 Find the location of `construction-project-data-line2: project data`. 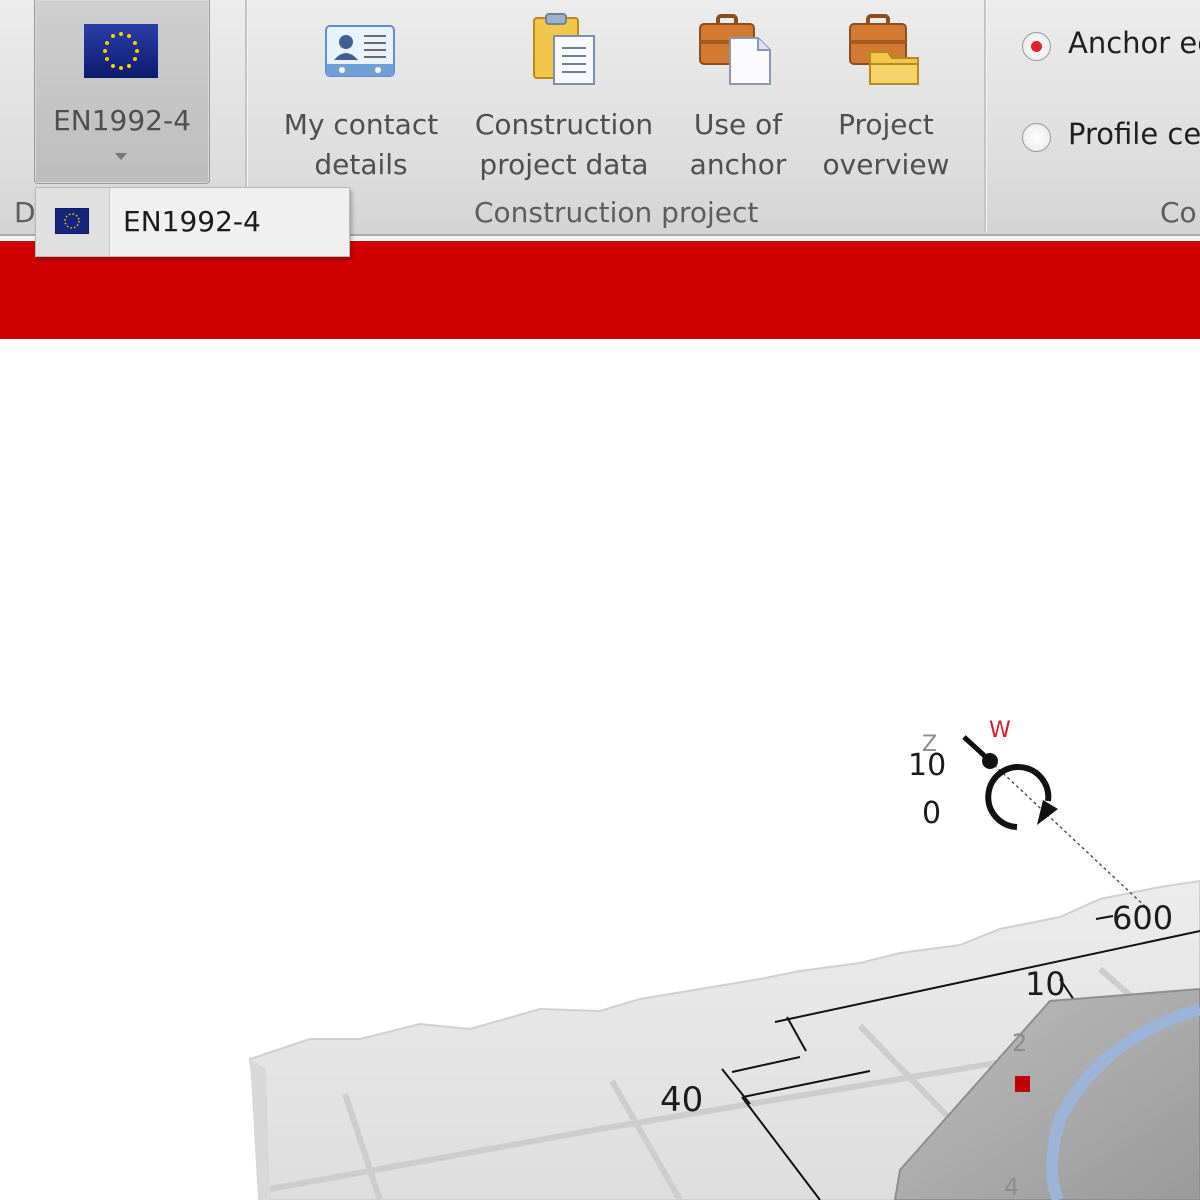

construction-project-data-line2: project data is located at coordinates (564, 164).